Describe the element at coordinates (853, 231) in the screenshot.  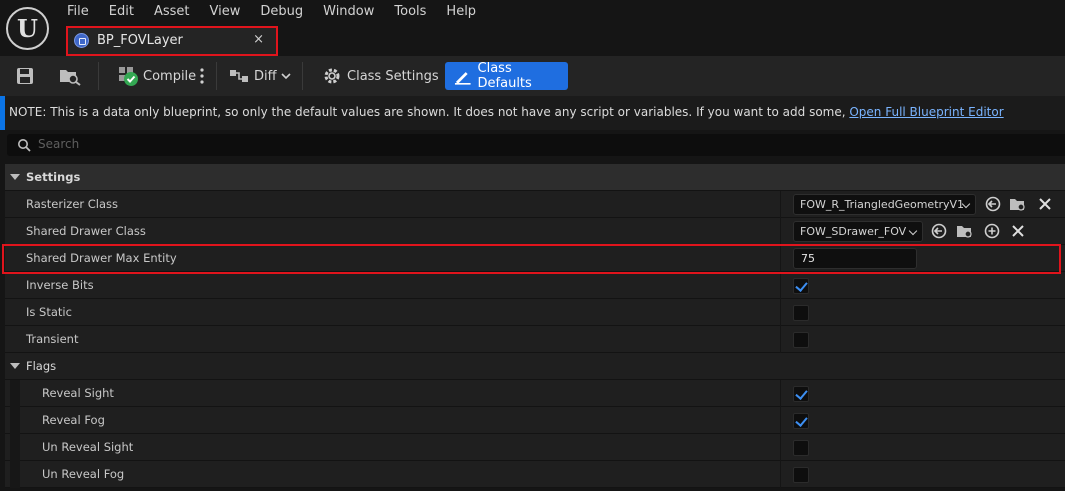
I see `combo-value: FOW_SDrawer_FOV` at that location.